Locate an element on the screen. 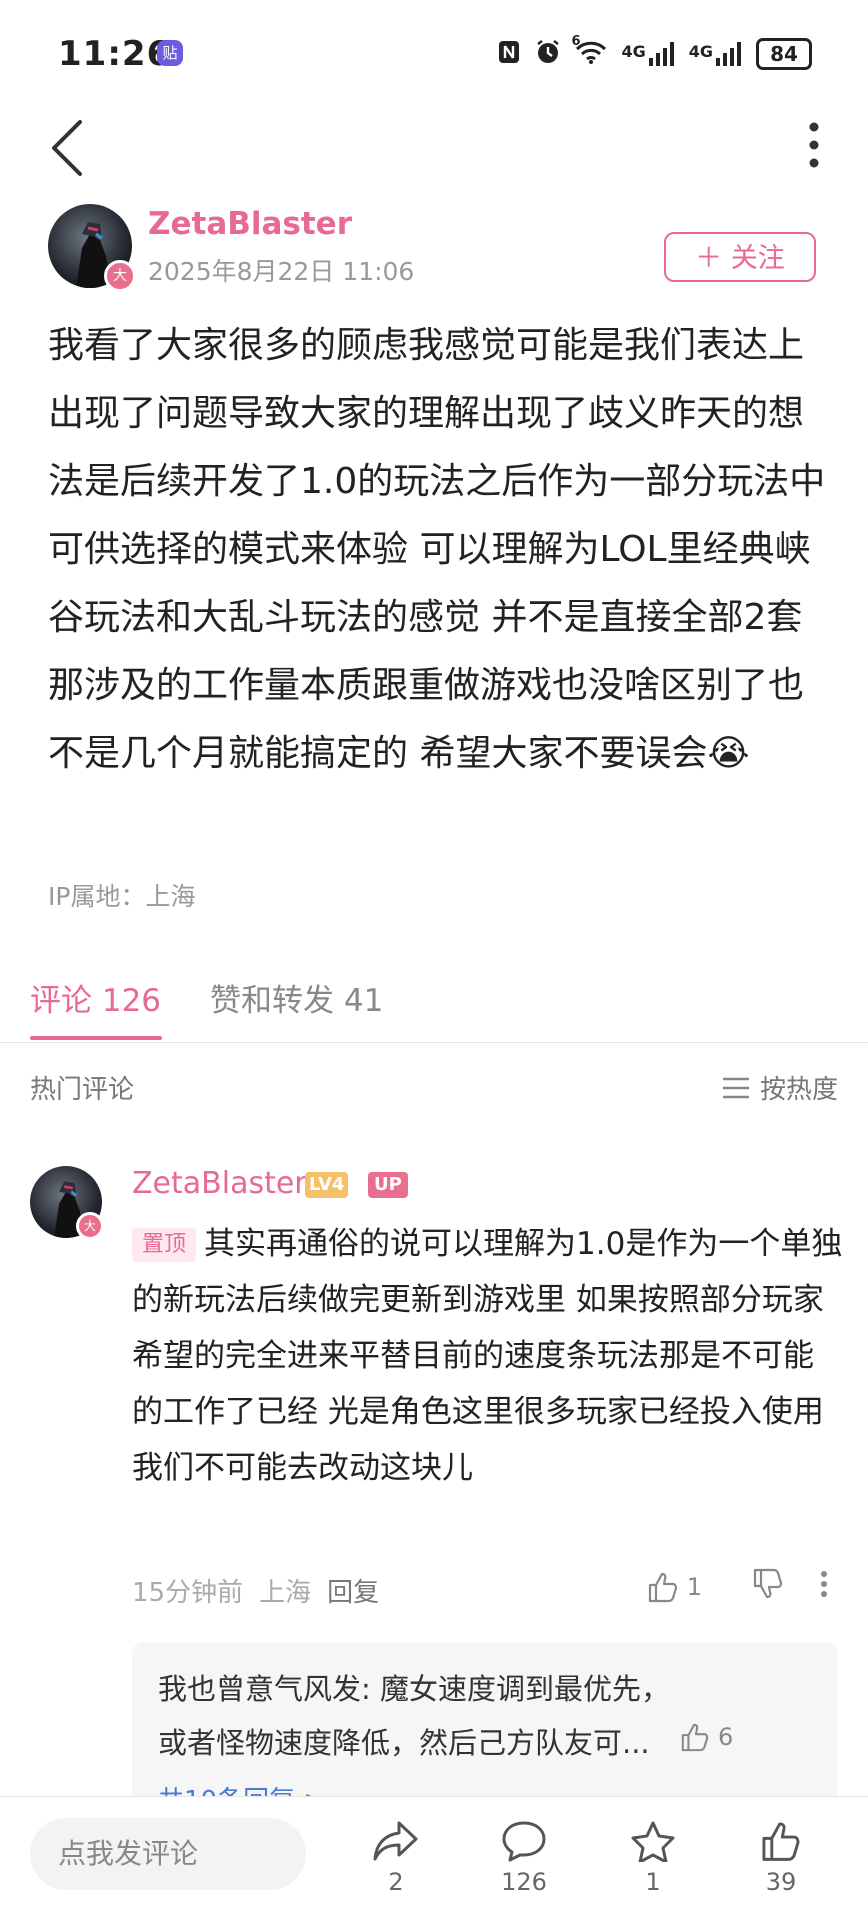  nfc-icon is located at coordinates (509, 54).